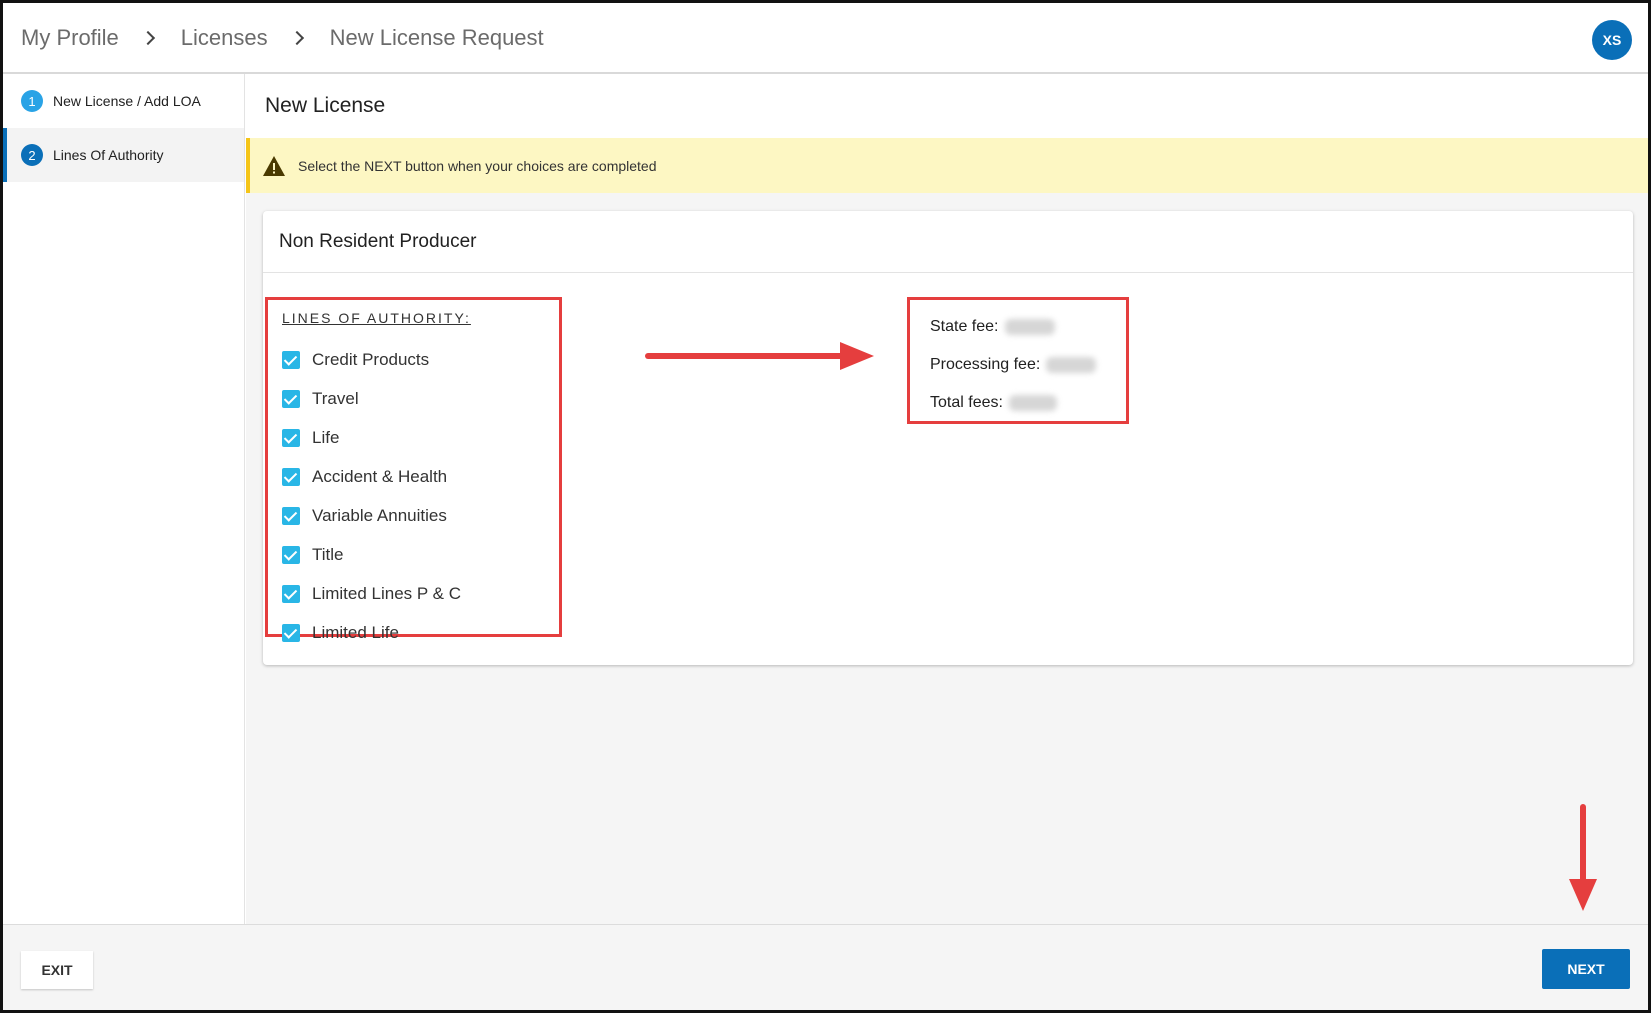 Image resolution: width=1651 pixels, height=1013 pixels. What do you see at coordinates (127, 101) in the screenshot?
I see `step-label: New License / Add LOA` at bounding box center [127, 101].